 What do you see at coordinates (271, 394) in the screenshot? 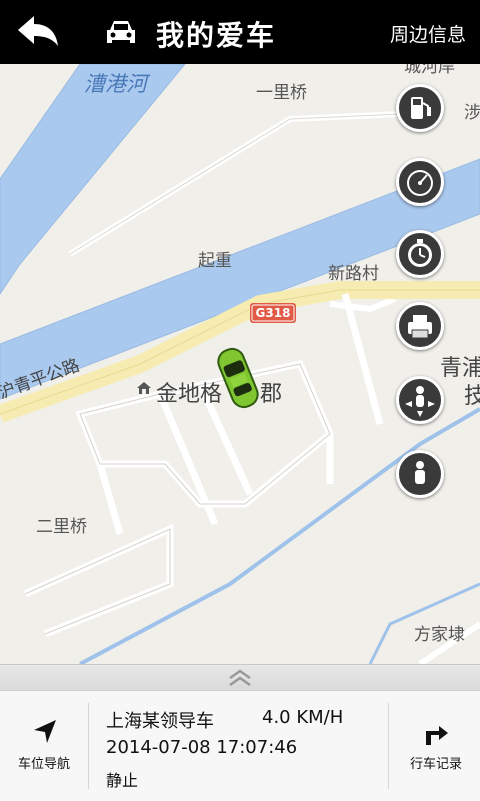
I see `poi-label-jindi-suffix: 郡` at bounding box center [271, 394].